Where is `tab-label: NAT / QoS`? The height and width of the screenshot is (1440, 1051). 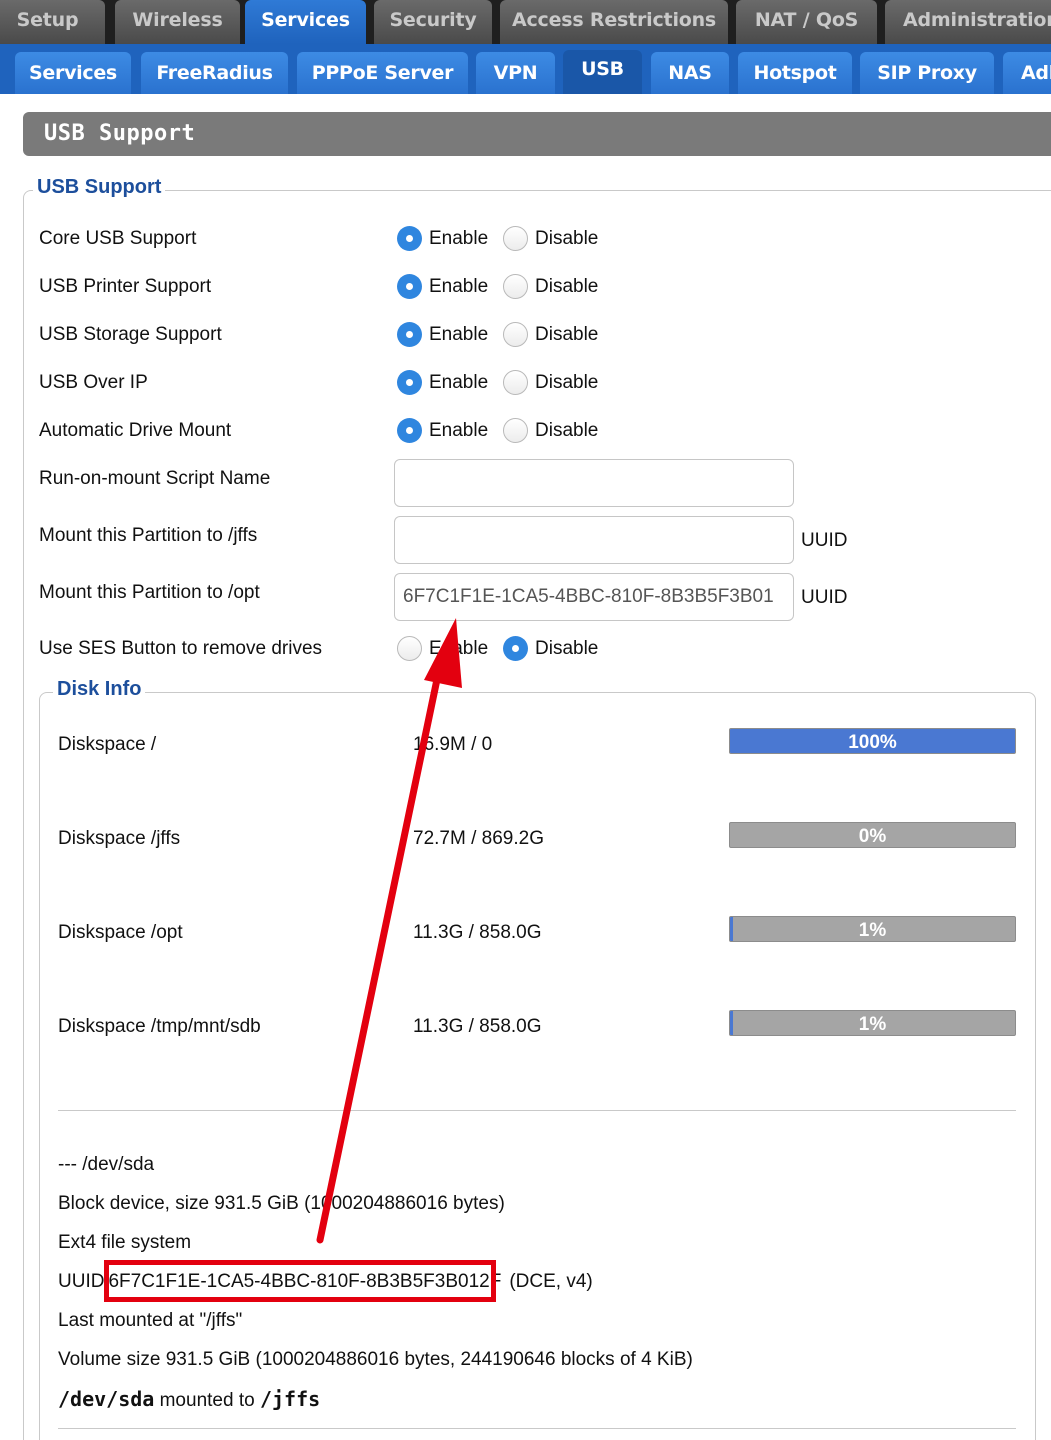
tab-label: NAT / QoS is located at coordinates (806, 20).